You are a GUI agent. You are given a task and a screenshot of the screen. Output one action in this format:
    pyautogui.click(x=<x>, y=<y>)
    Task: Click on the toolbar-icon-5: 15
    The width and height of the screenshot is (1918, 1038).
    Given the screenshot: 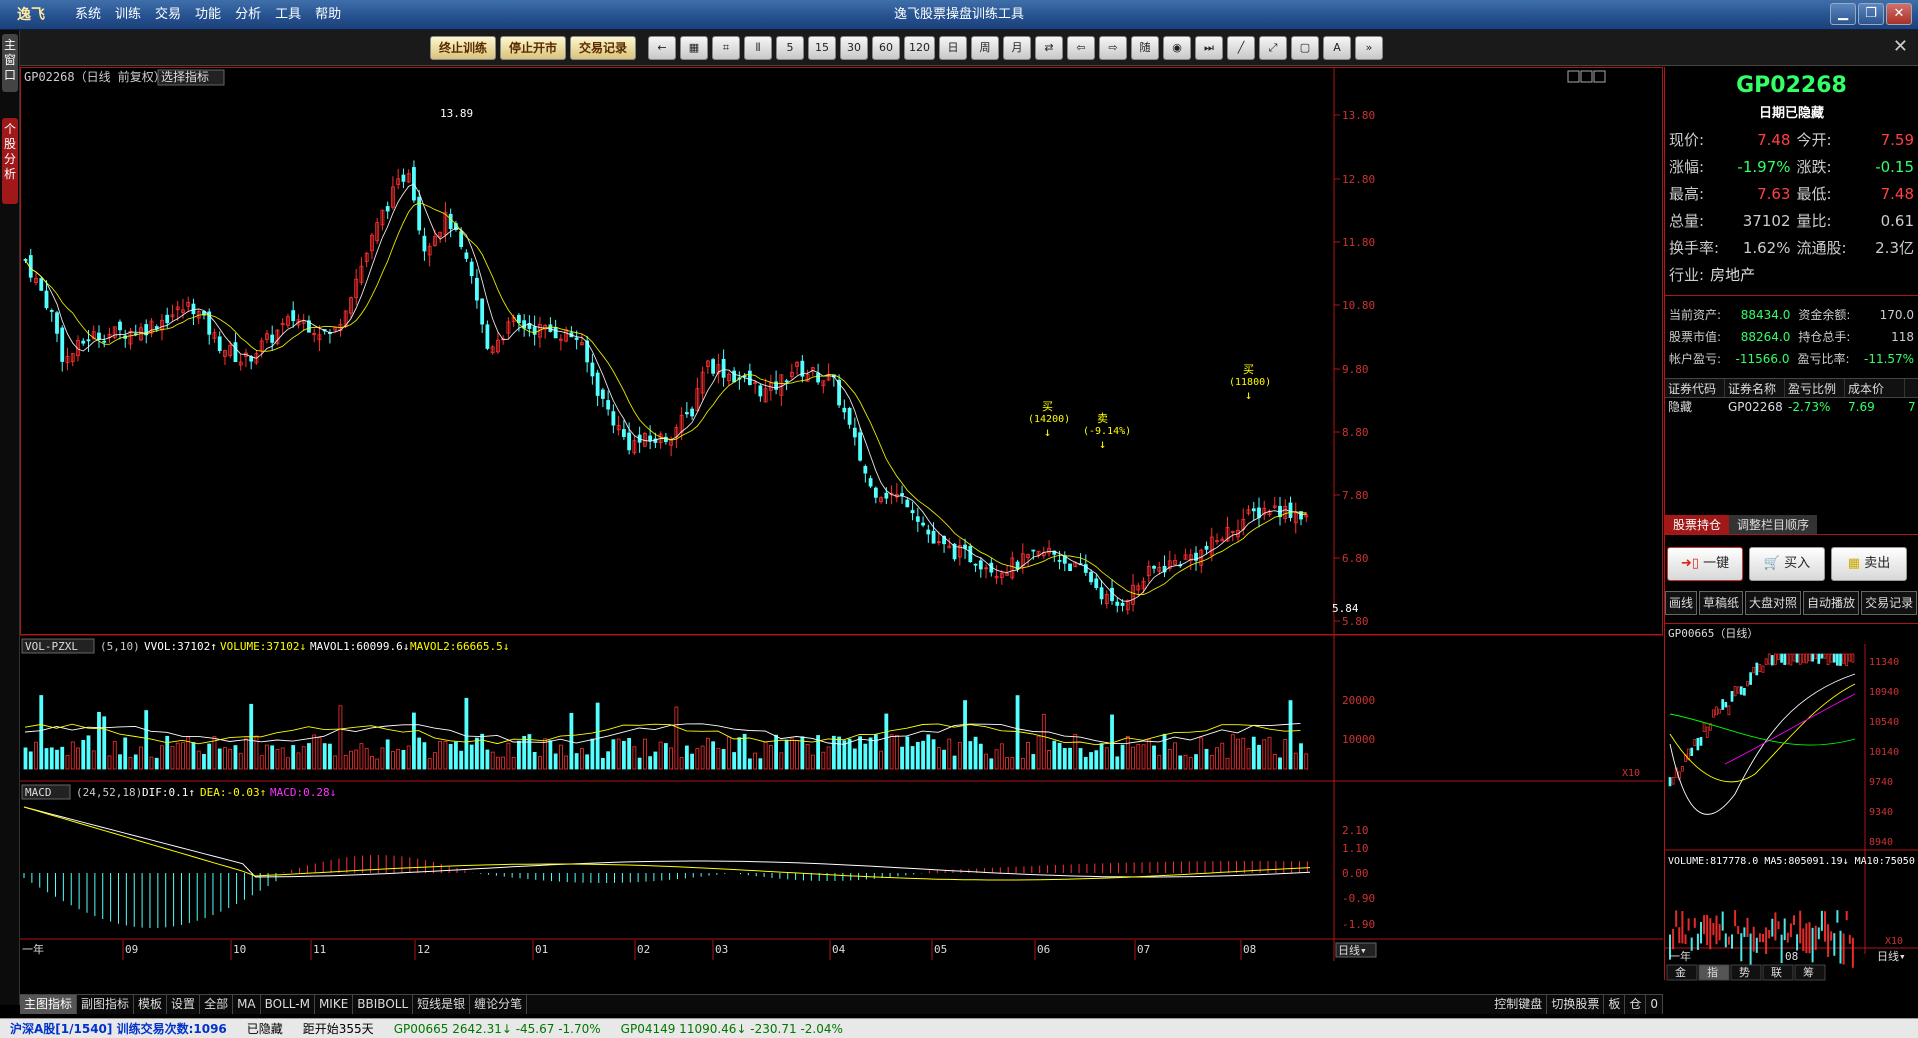 What is the action you would take?
    pyautogui.click(x=822, y=48)
    